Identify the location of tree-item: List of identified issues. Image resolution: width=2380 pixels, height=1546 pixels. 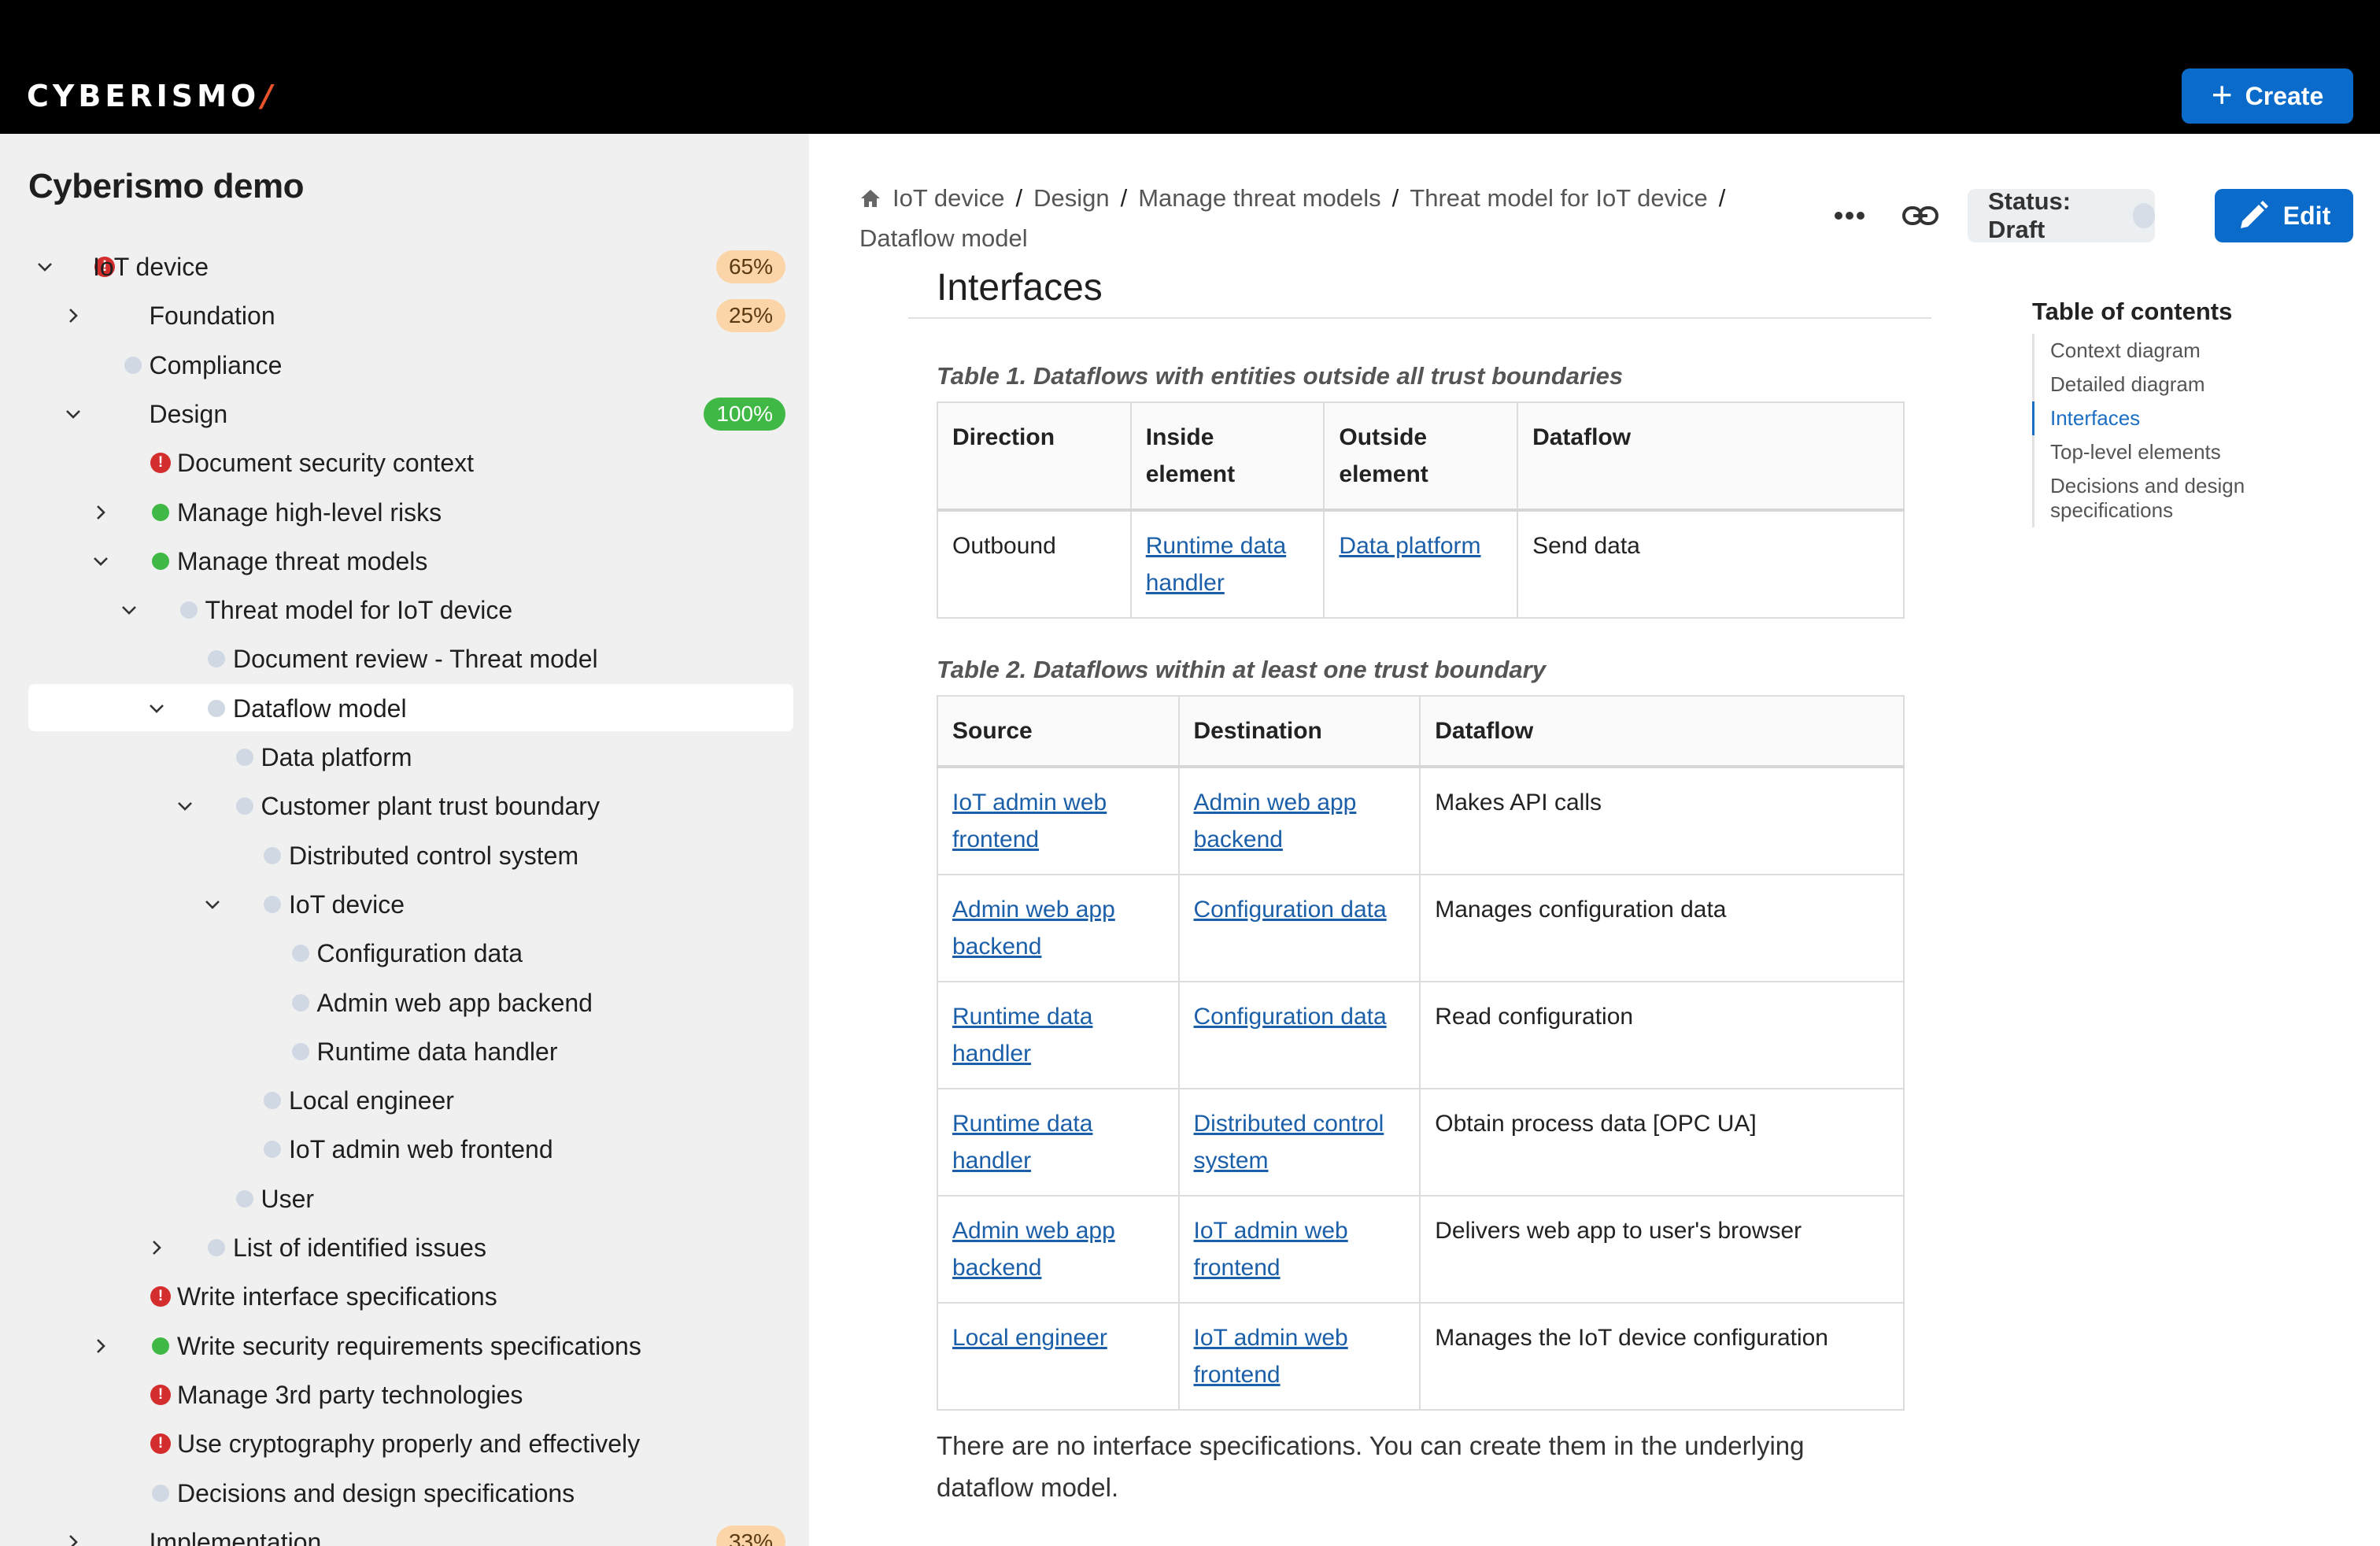
(404, 1247).